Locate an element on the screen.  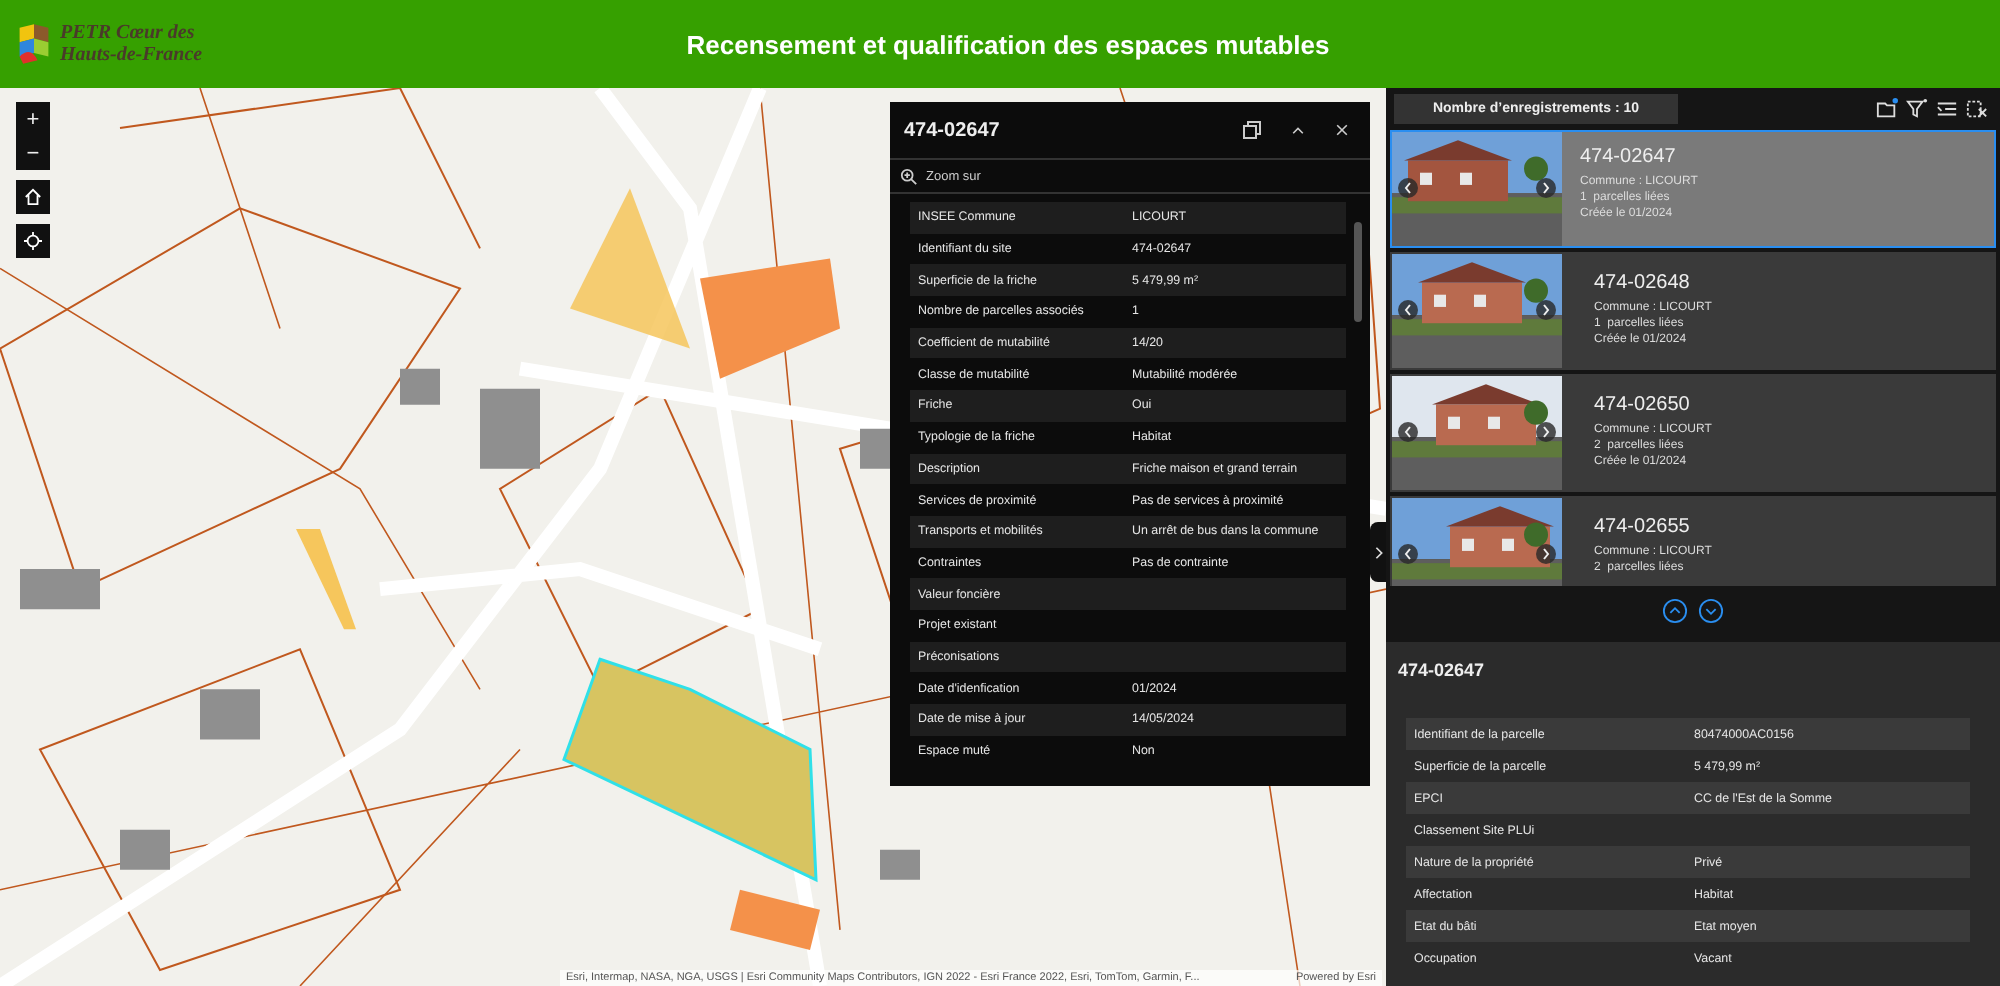
locate-icon is located at coordinates (33, 241).